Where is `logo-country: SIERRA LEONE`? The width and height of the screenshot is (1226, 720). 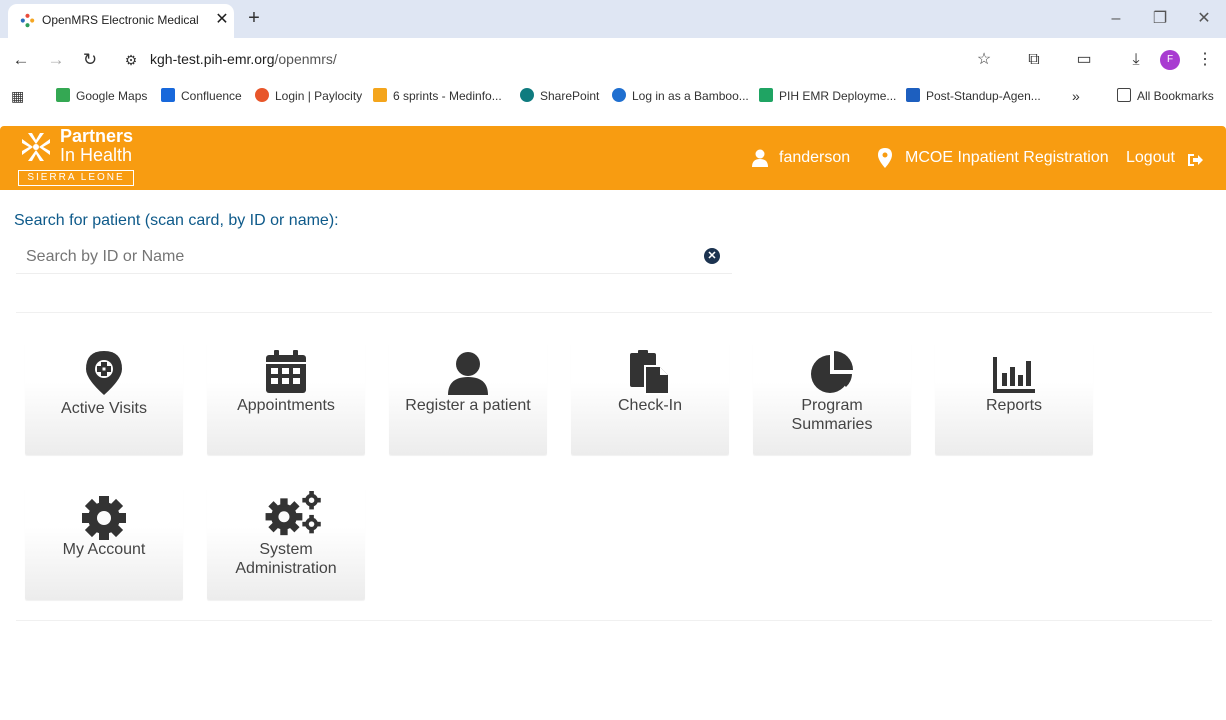 logo-country: SIERRA LEONE is located at coordinates (76, 178).